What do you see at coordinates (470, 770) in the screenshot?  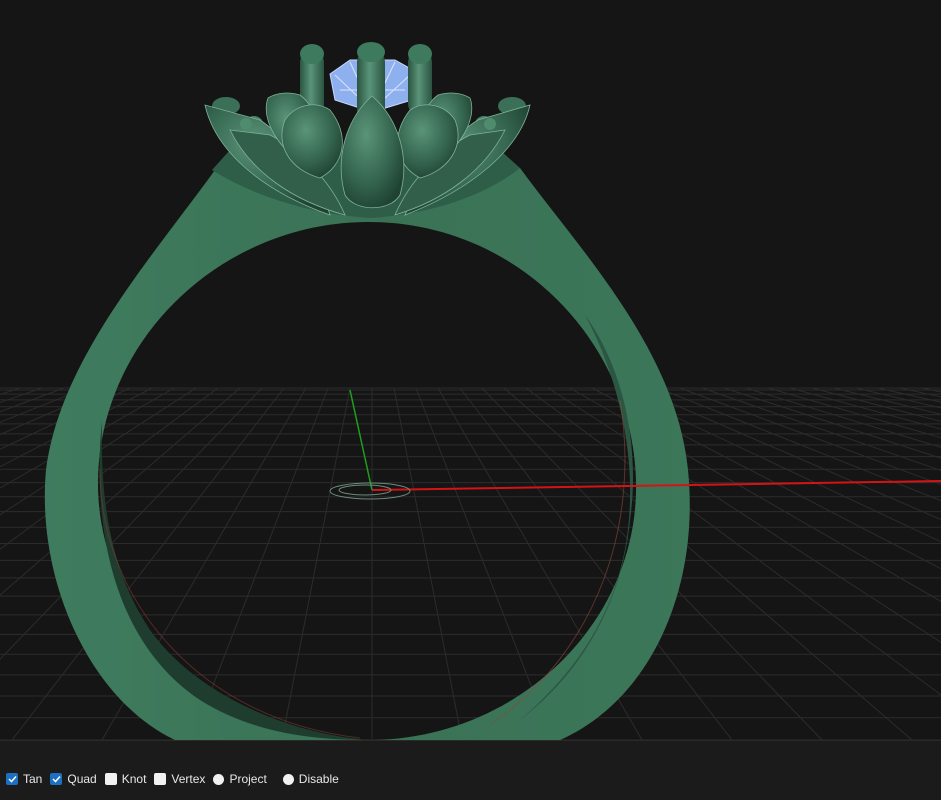 I see `status-bar: Tan Quad Knot Vertex Project Disable` at bounding box center [470, 770].